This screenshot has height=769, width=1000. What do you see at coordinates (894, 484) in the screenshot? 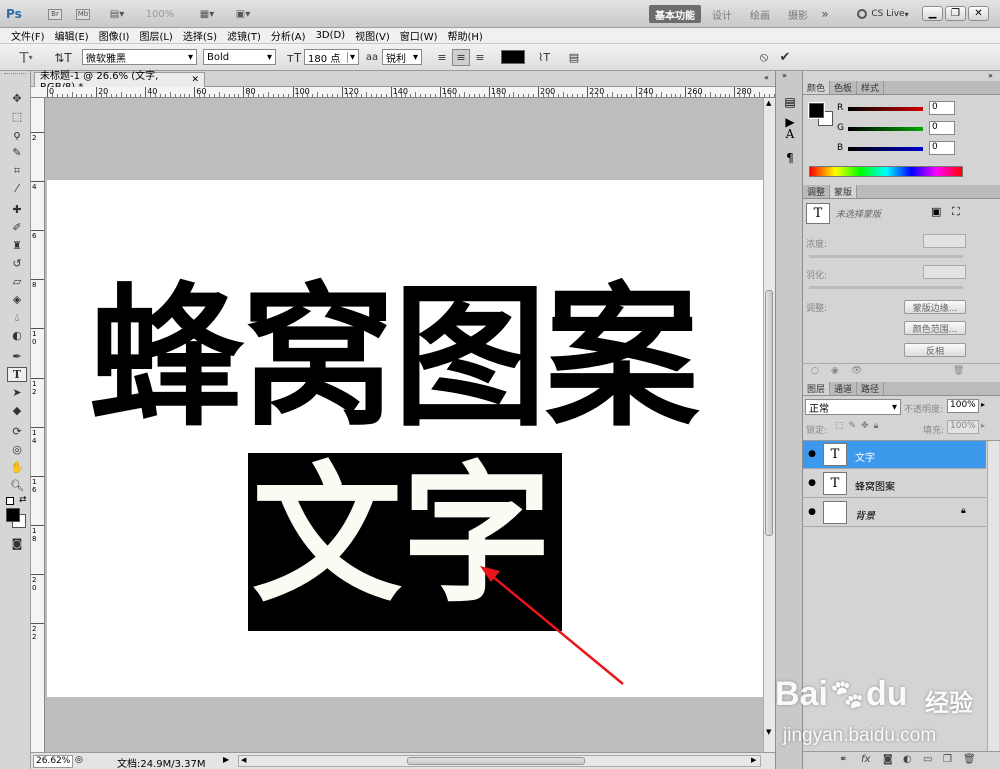
I see `layer-row: ● T 蜂窝图案` at bounding box center [894, 484].